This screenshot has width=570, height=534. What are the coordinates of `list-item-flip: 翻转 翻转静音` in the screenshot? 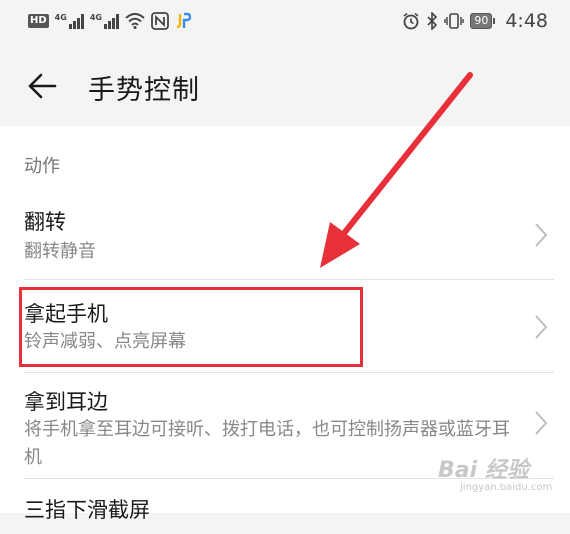 It's located at (285, 241).